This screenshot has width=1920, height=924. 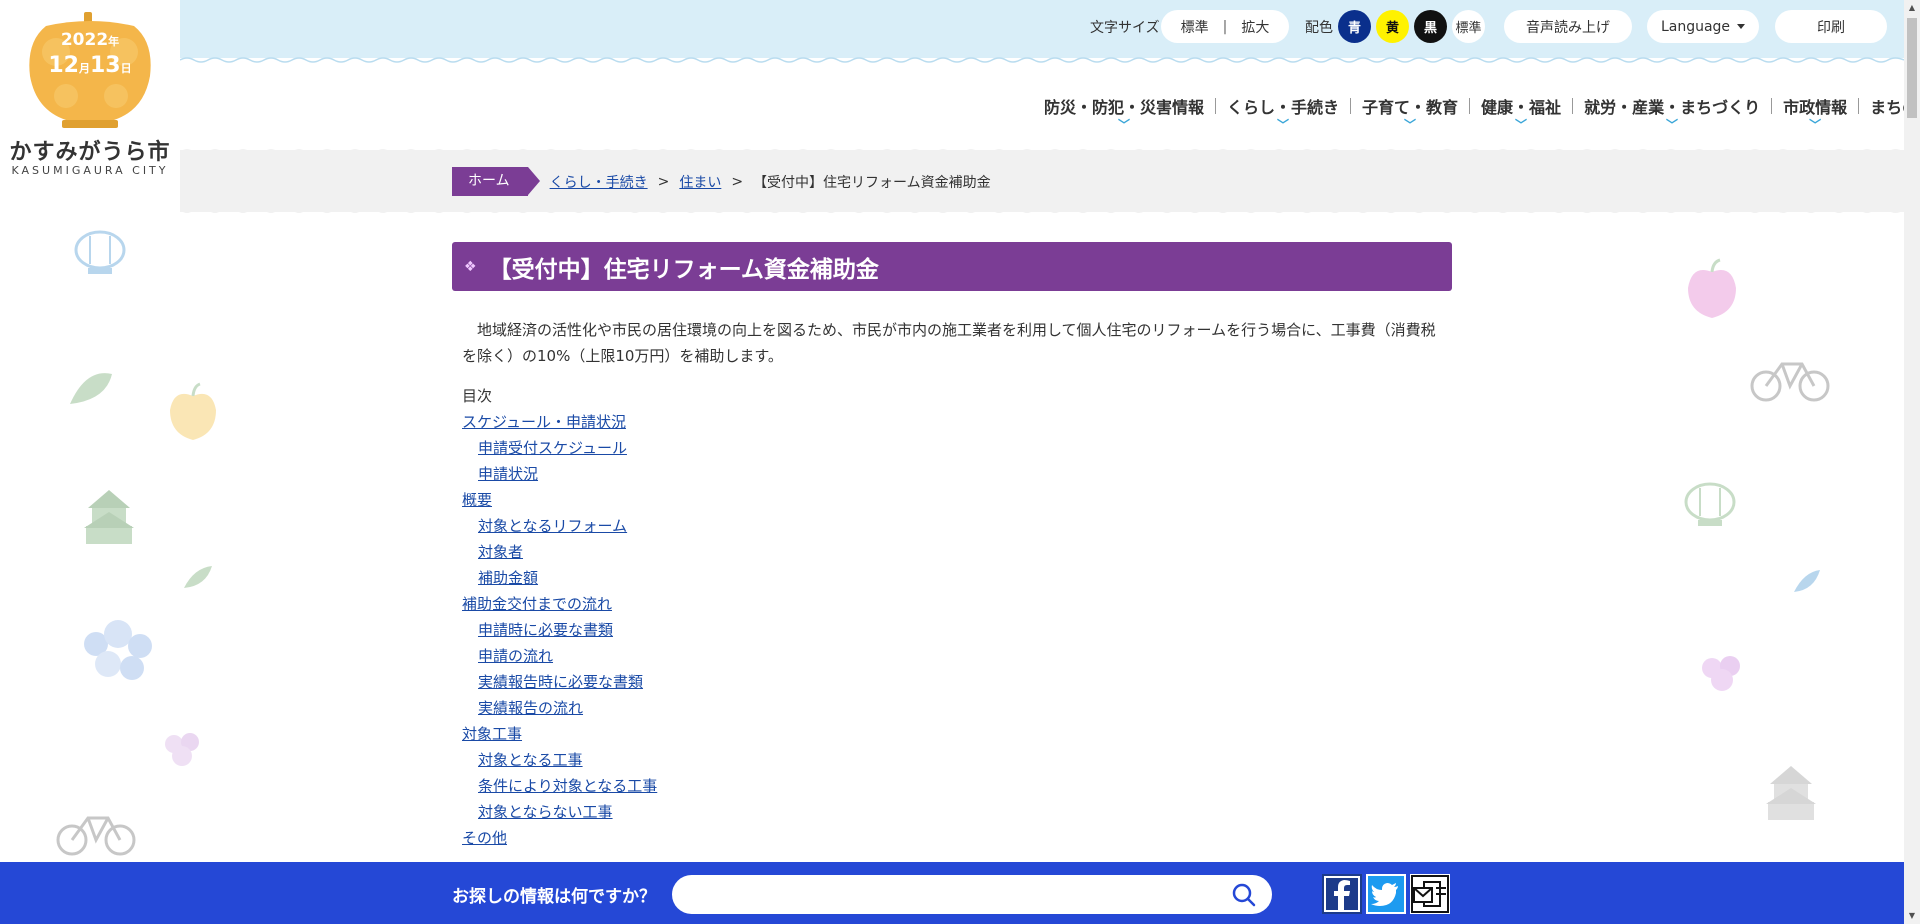 What do you see at coordinates (114, 41) in the screenshot?
I see `logo-year-suffix: 年` at bounding box center [114, 41].